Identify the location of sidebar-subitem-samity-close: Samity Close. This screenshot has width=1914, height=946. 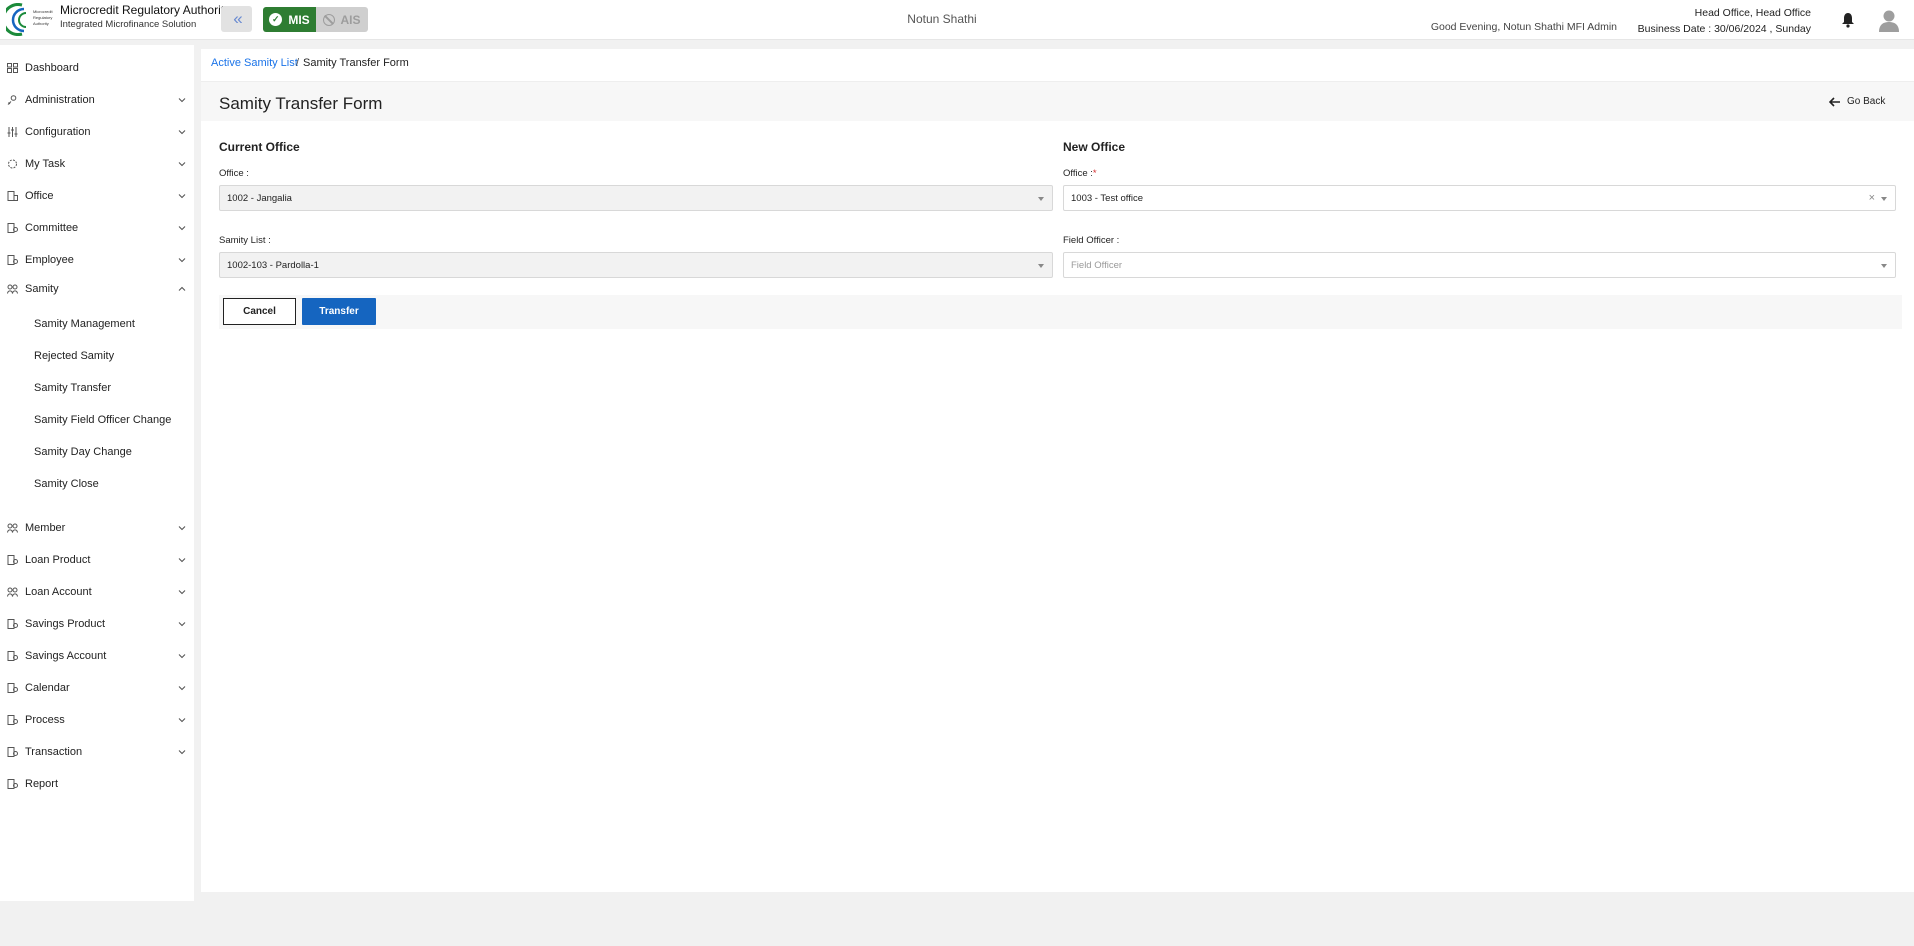
(66, 484).